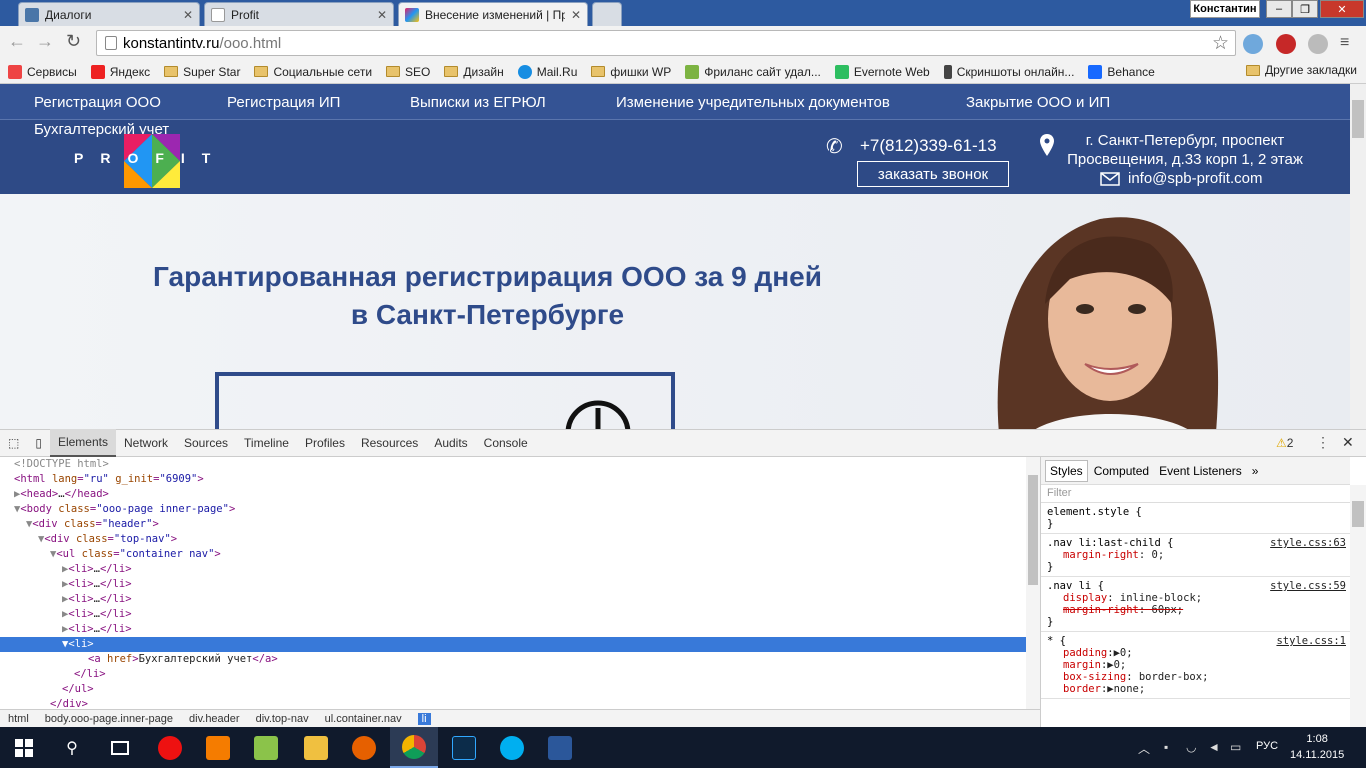  Describe the element at coordinates (97, 102) in the screenshot. I see `nav-link-ooo: Регистрация ООО` at that location.